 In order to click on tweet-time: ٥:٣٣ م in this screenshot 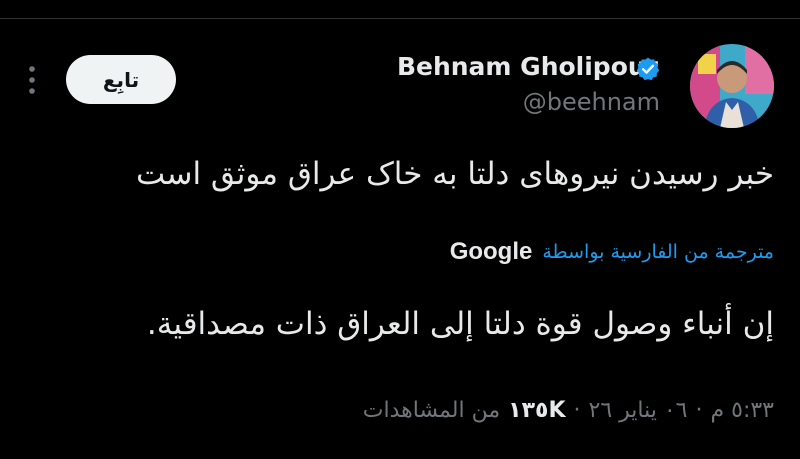, I will do `click(743, 410)`.